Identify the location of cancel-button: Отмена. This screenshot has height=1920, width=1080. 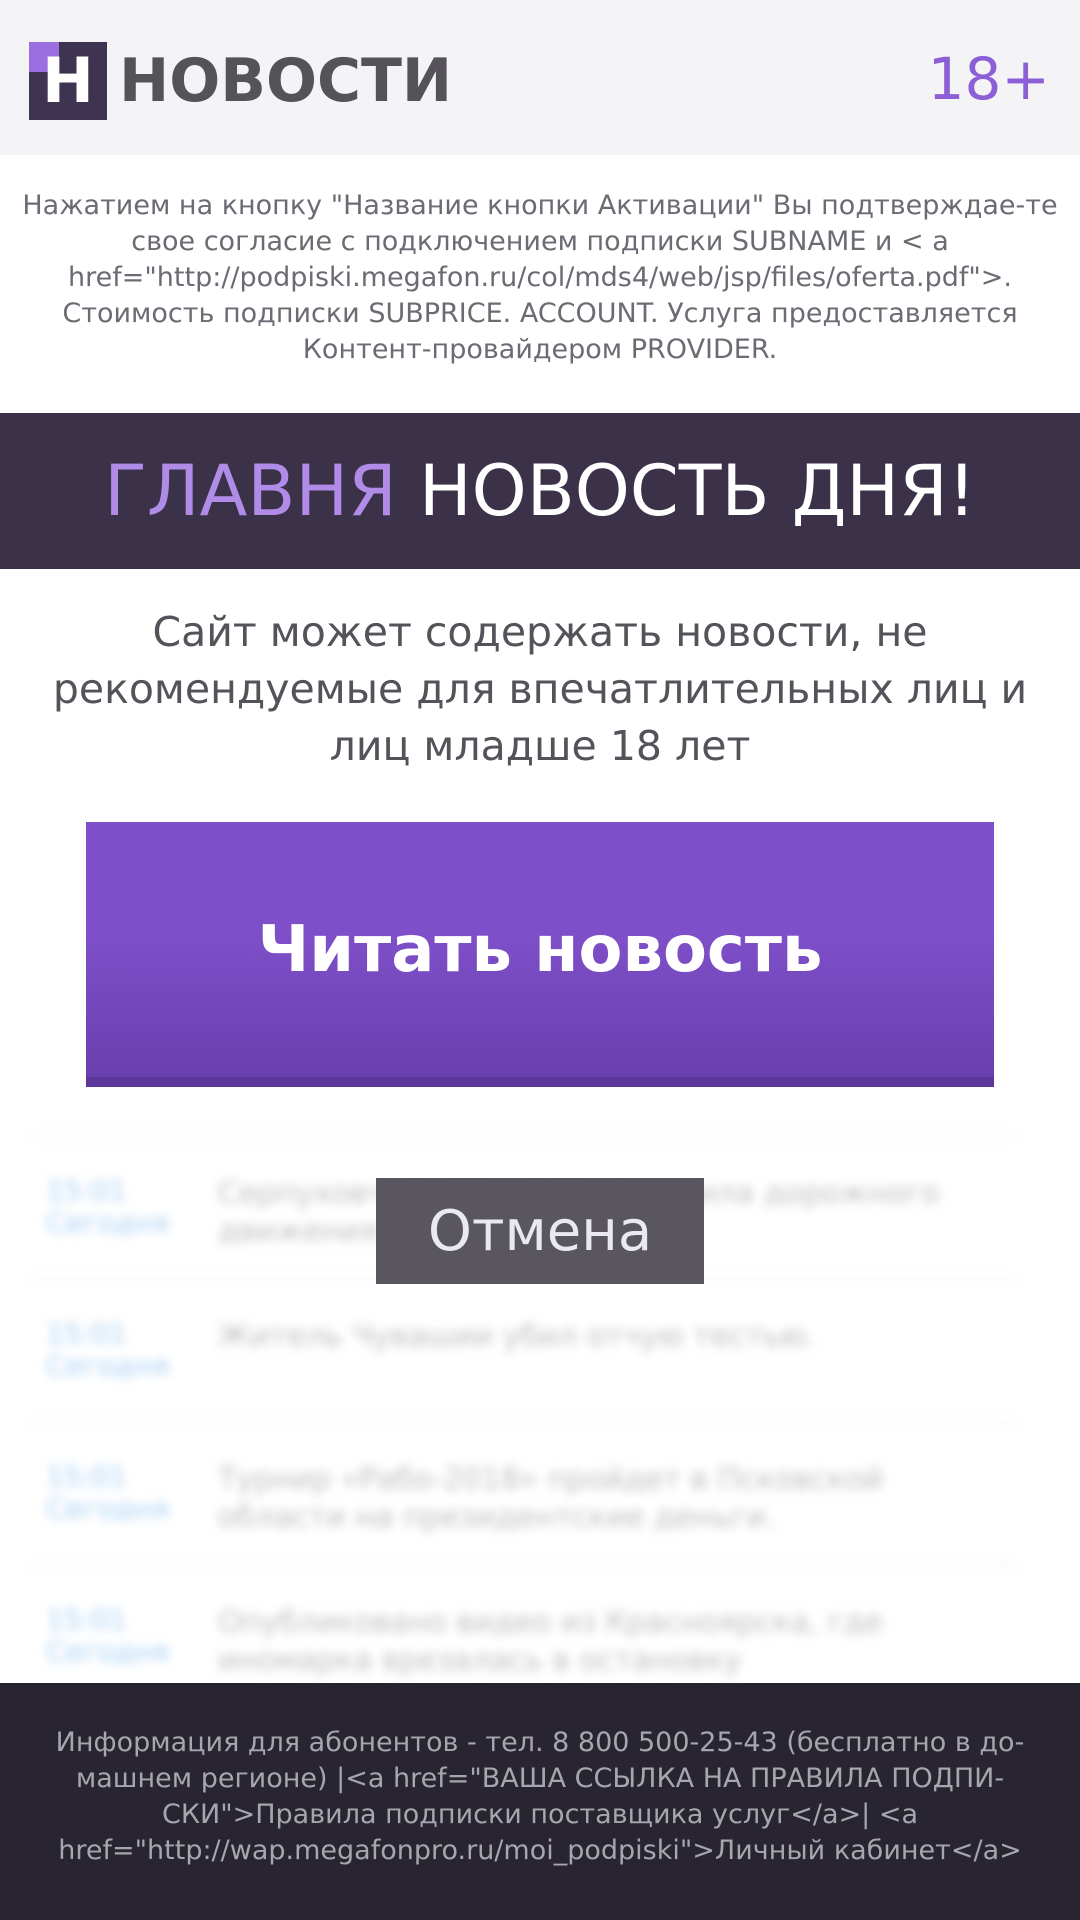
(540, 1231).